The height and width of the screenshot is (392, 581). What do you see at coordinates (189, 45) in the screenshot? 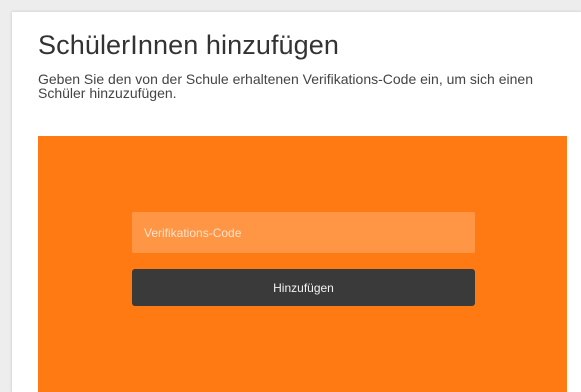
I see `page-title: SchülerInnen hinzufügen` at bounding box center [189, 45].